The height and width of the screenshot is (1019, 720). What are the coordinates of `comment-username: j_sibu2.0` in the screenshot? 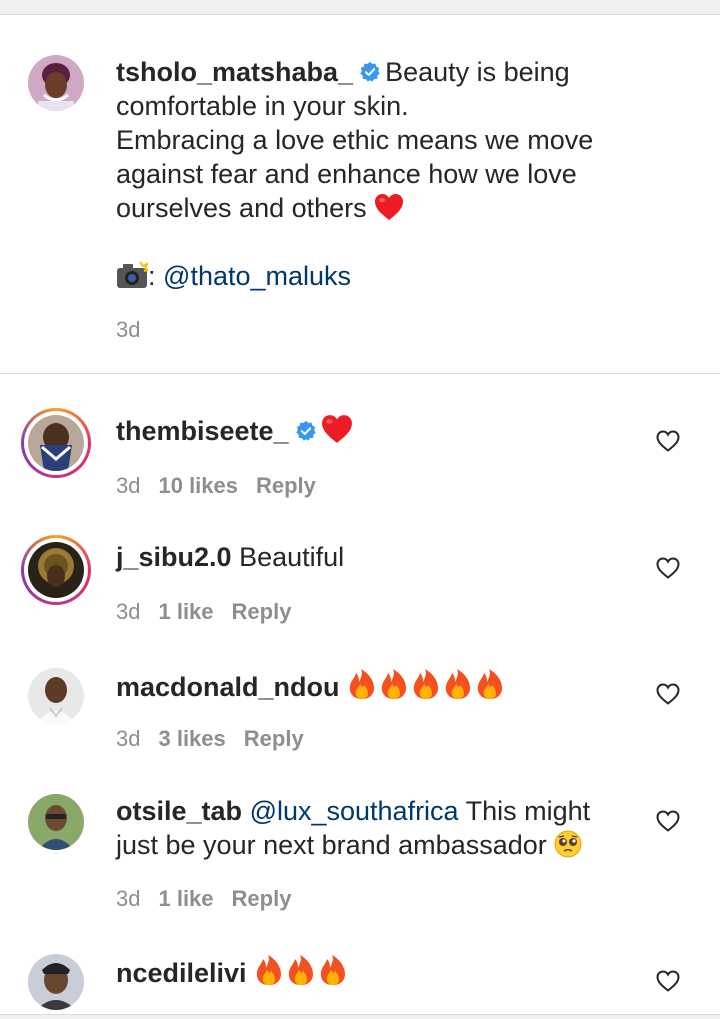 It's located at (174, 557).